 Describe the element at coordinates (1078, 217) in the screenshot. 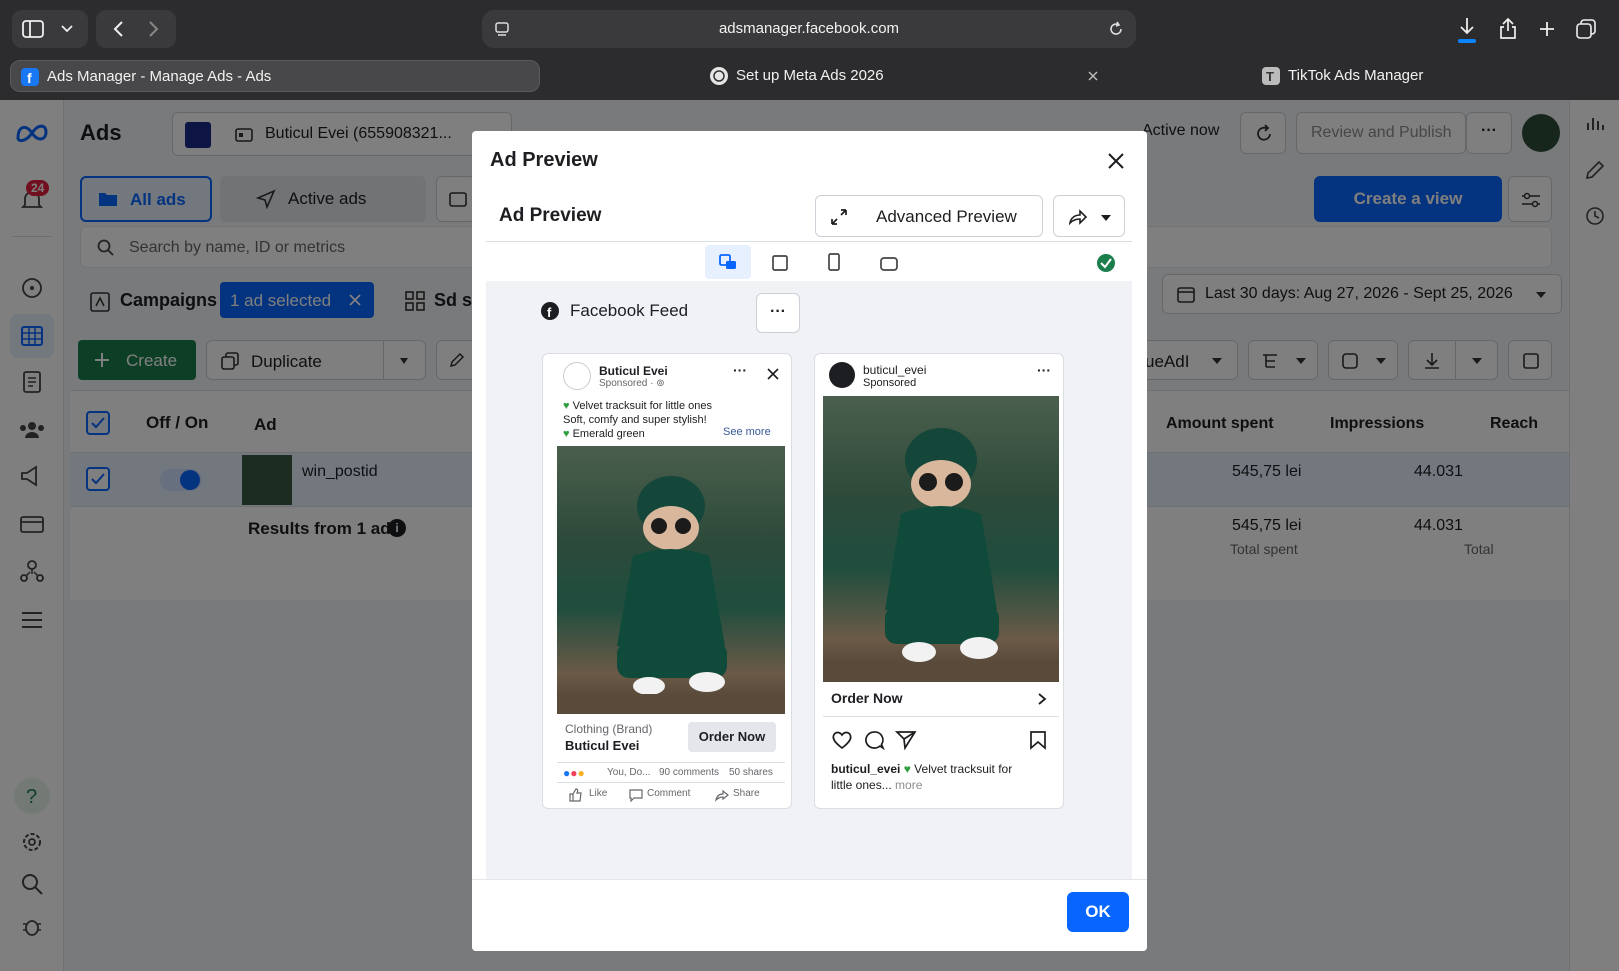

I see `share-arrow-icon` at that location.